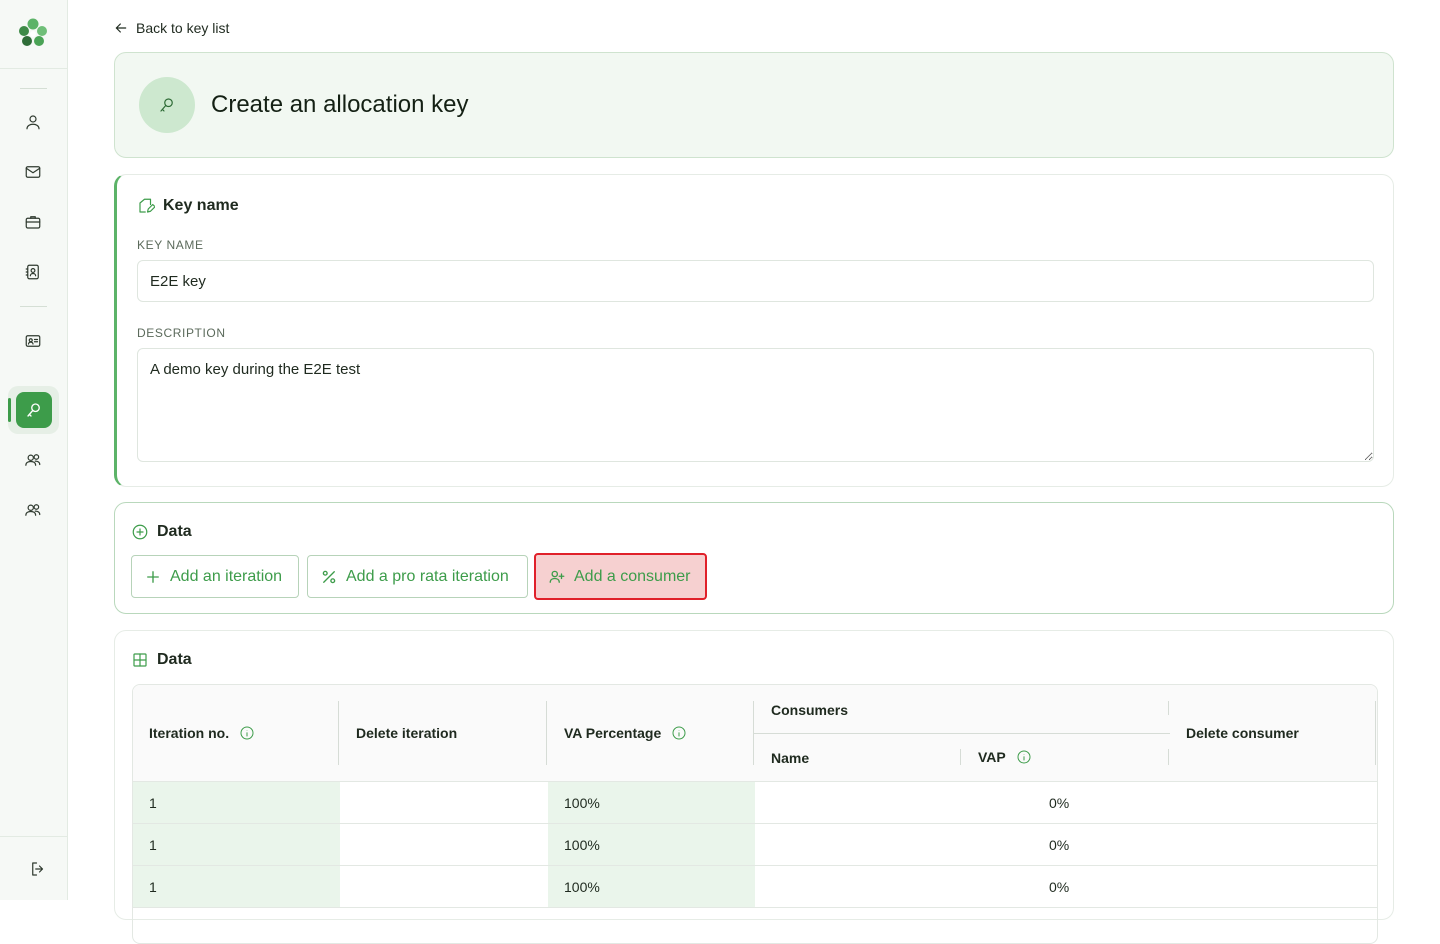 The width and height of the screenshot is (1440, 944). I want to click on page-header: Create an allocation key, so click(754, 105).